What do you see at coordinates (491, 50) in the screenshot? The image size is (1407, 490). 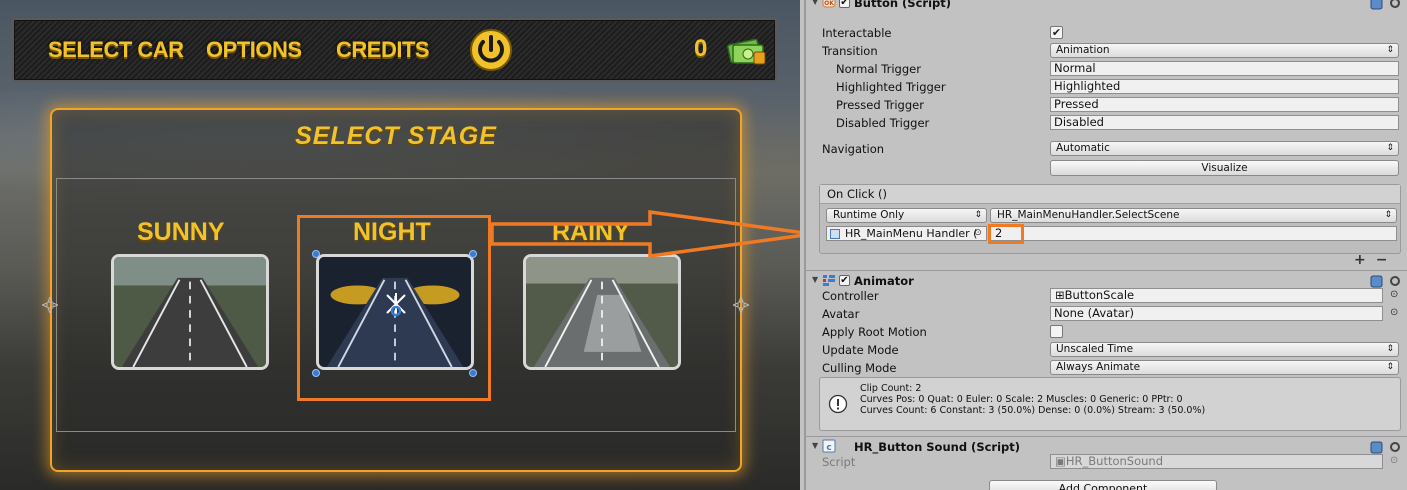 I see `power-icon` at bounding box center [491, 50].